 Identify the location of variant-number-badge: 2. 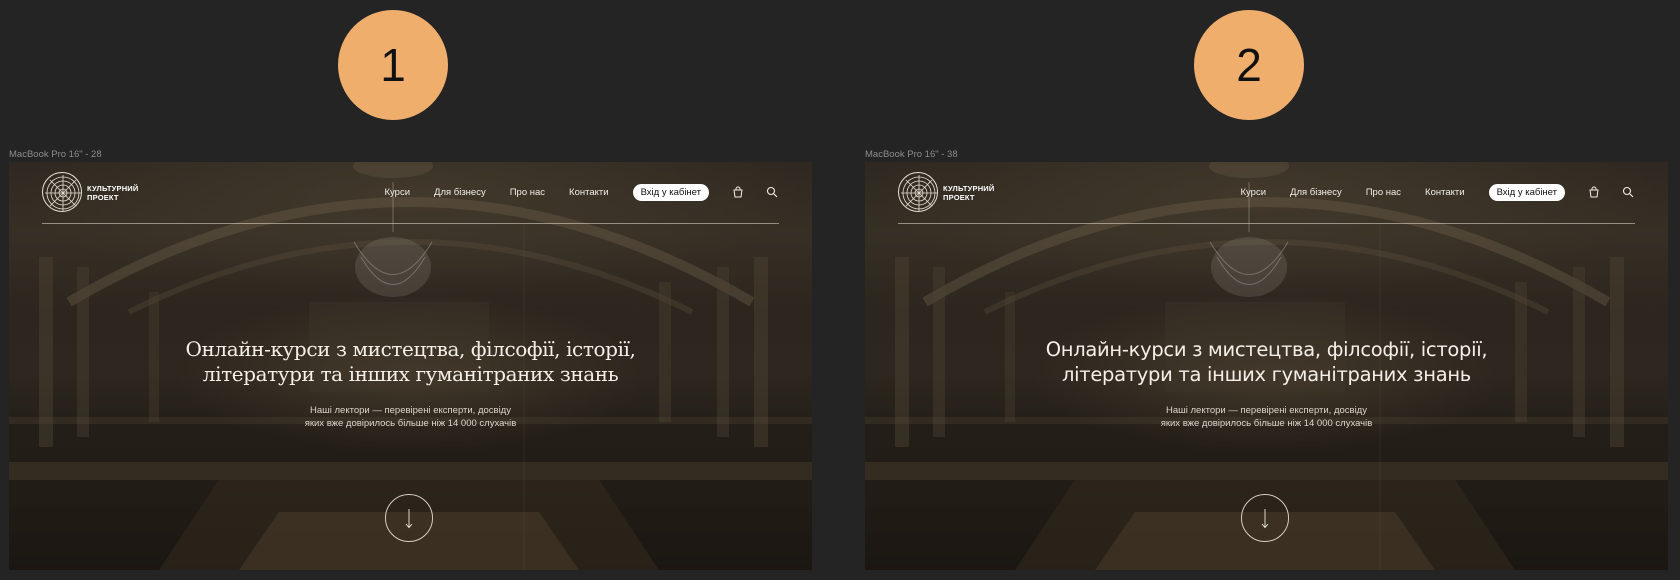
(1249, 65).